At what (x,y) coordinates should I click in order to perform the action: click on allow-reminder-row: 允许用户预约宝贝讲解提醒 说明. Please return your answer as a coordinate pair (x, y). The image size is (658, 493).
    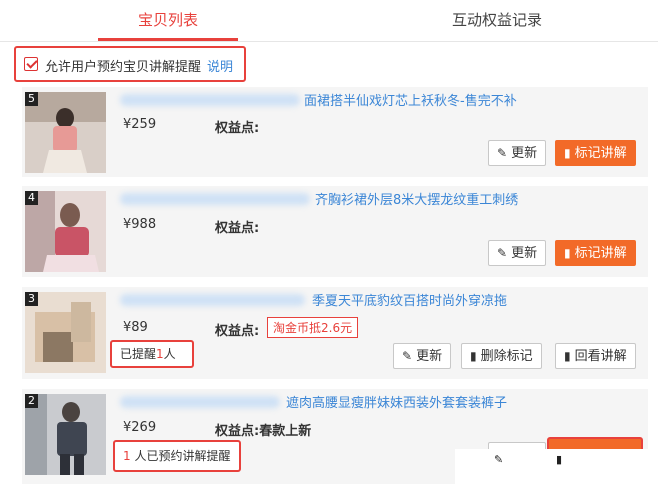
    Looking at the image, I should click on (130, 64).